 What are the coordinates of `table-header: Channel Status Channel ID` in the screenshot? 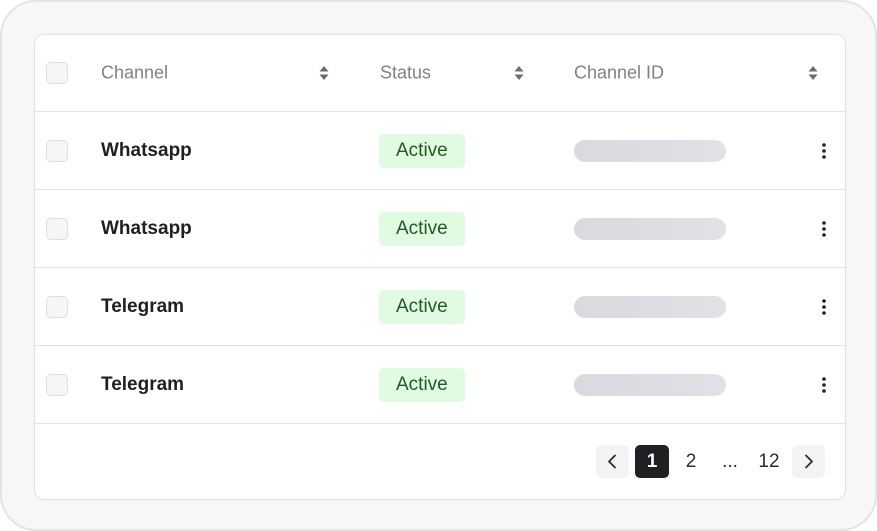 It's located at (440, 73).